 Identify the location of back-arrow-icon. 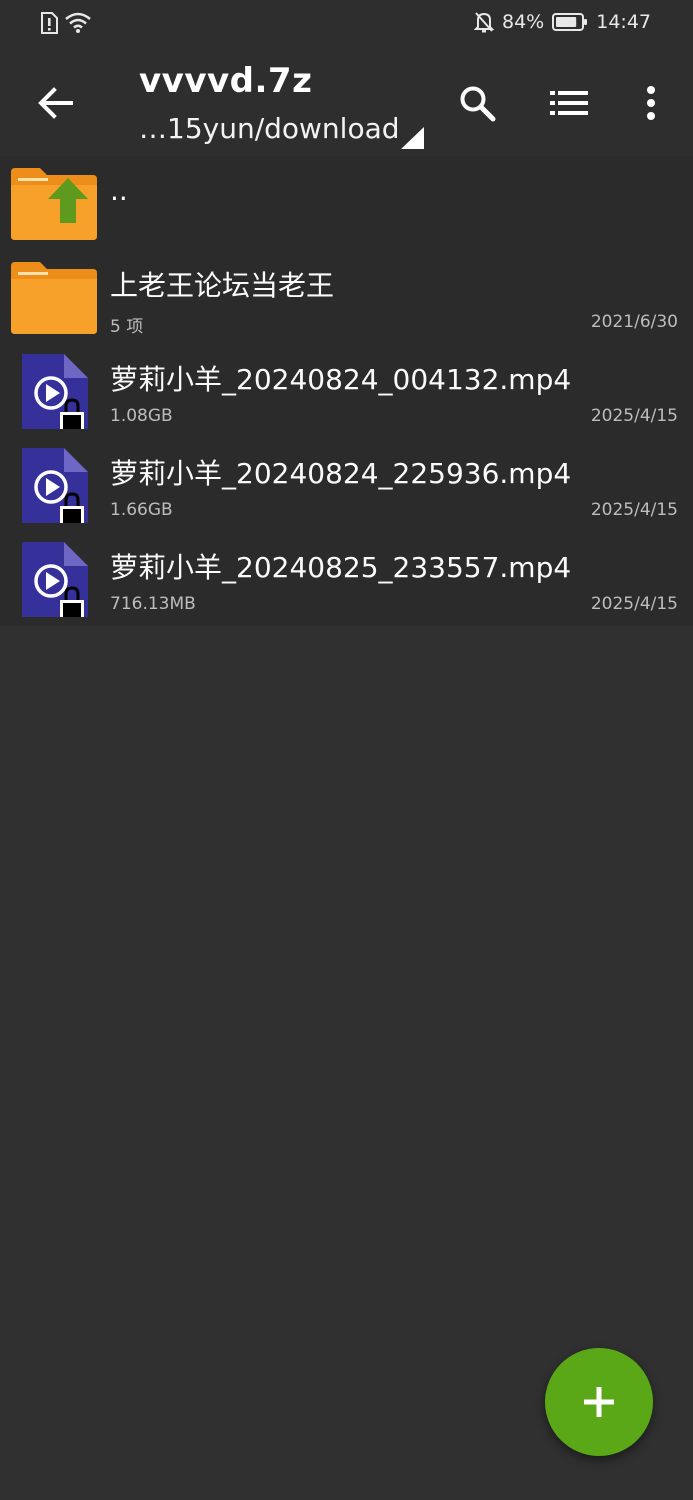
(55, 103).